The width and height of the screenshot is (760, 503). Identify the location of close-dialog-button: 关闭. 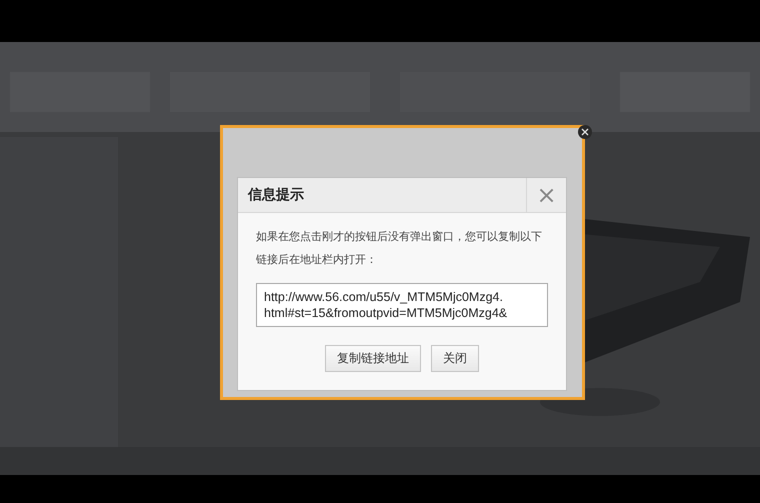
(455, 358).